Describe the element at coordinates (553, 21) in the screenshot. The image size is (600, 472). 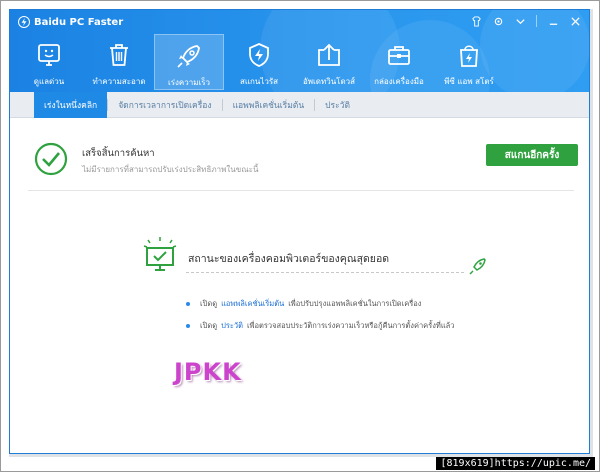
I see `minimize-icon` at that location.